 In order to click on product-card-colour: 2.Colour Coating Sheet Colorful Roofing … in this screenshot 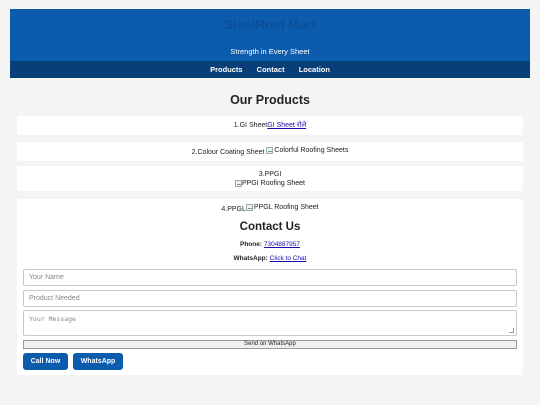, I will do `click(270, 151)`.